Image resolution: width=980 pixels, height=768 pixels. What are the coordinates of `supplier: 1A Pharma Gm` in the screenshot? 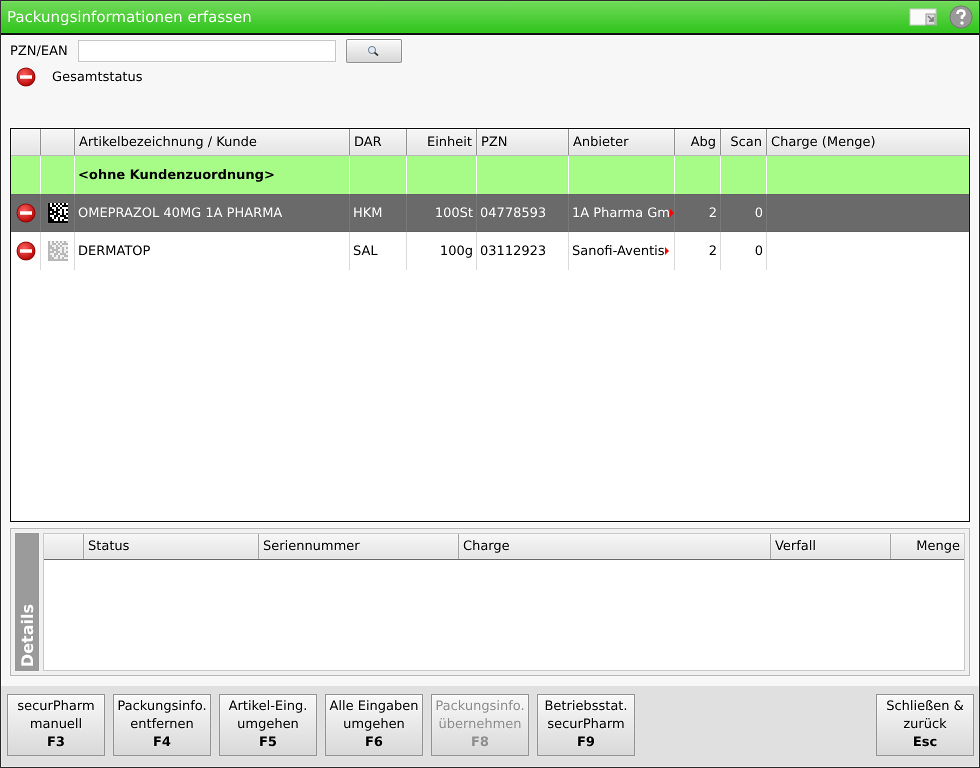 It's located at (621, 213).